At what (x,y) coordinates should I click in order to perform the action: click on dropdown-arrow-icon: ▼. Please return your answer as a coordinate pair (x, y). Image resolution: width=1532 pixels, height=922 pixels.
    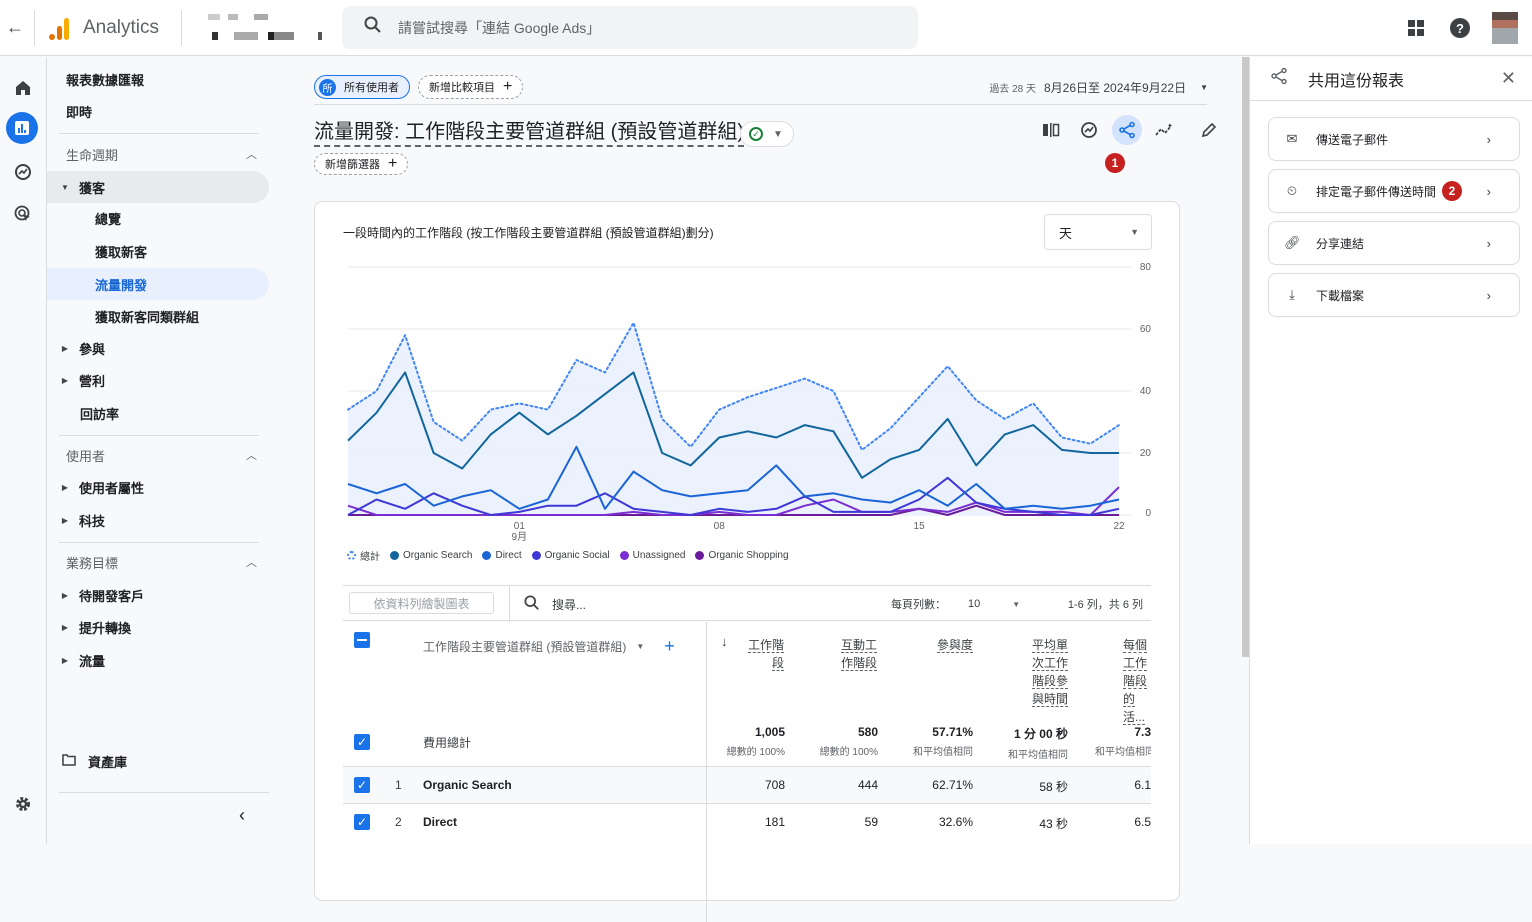
    Looking at the image, I should click on (640, 646).